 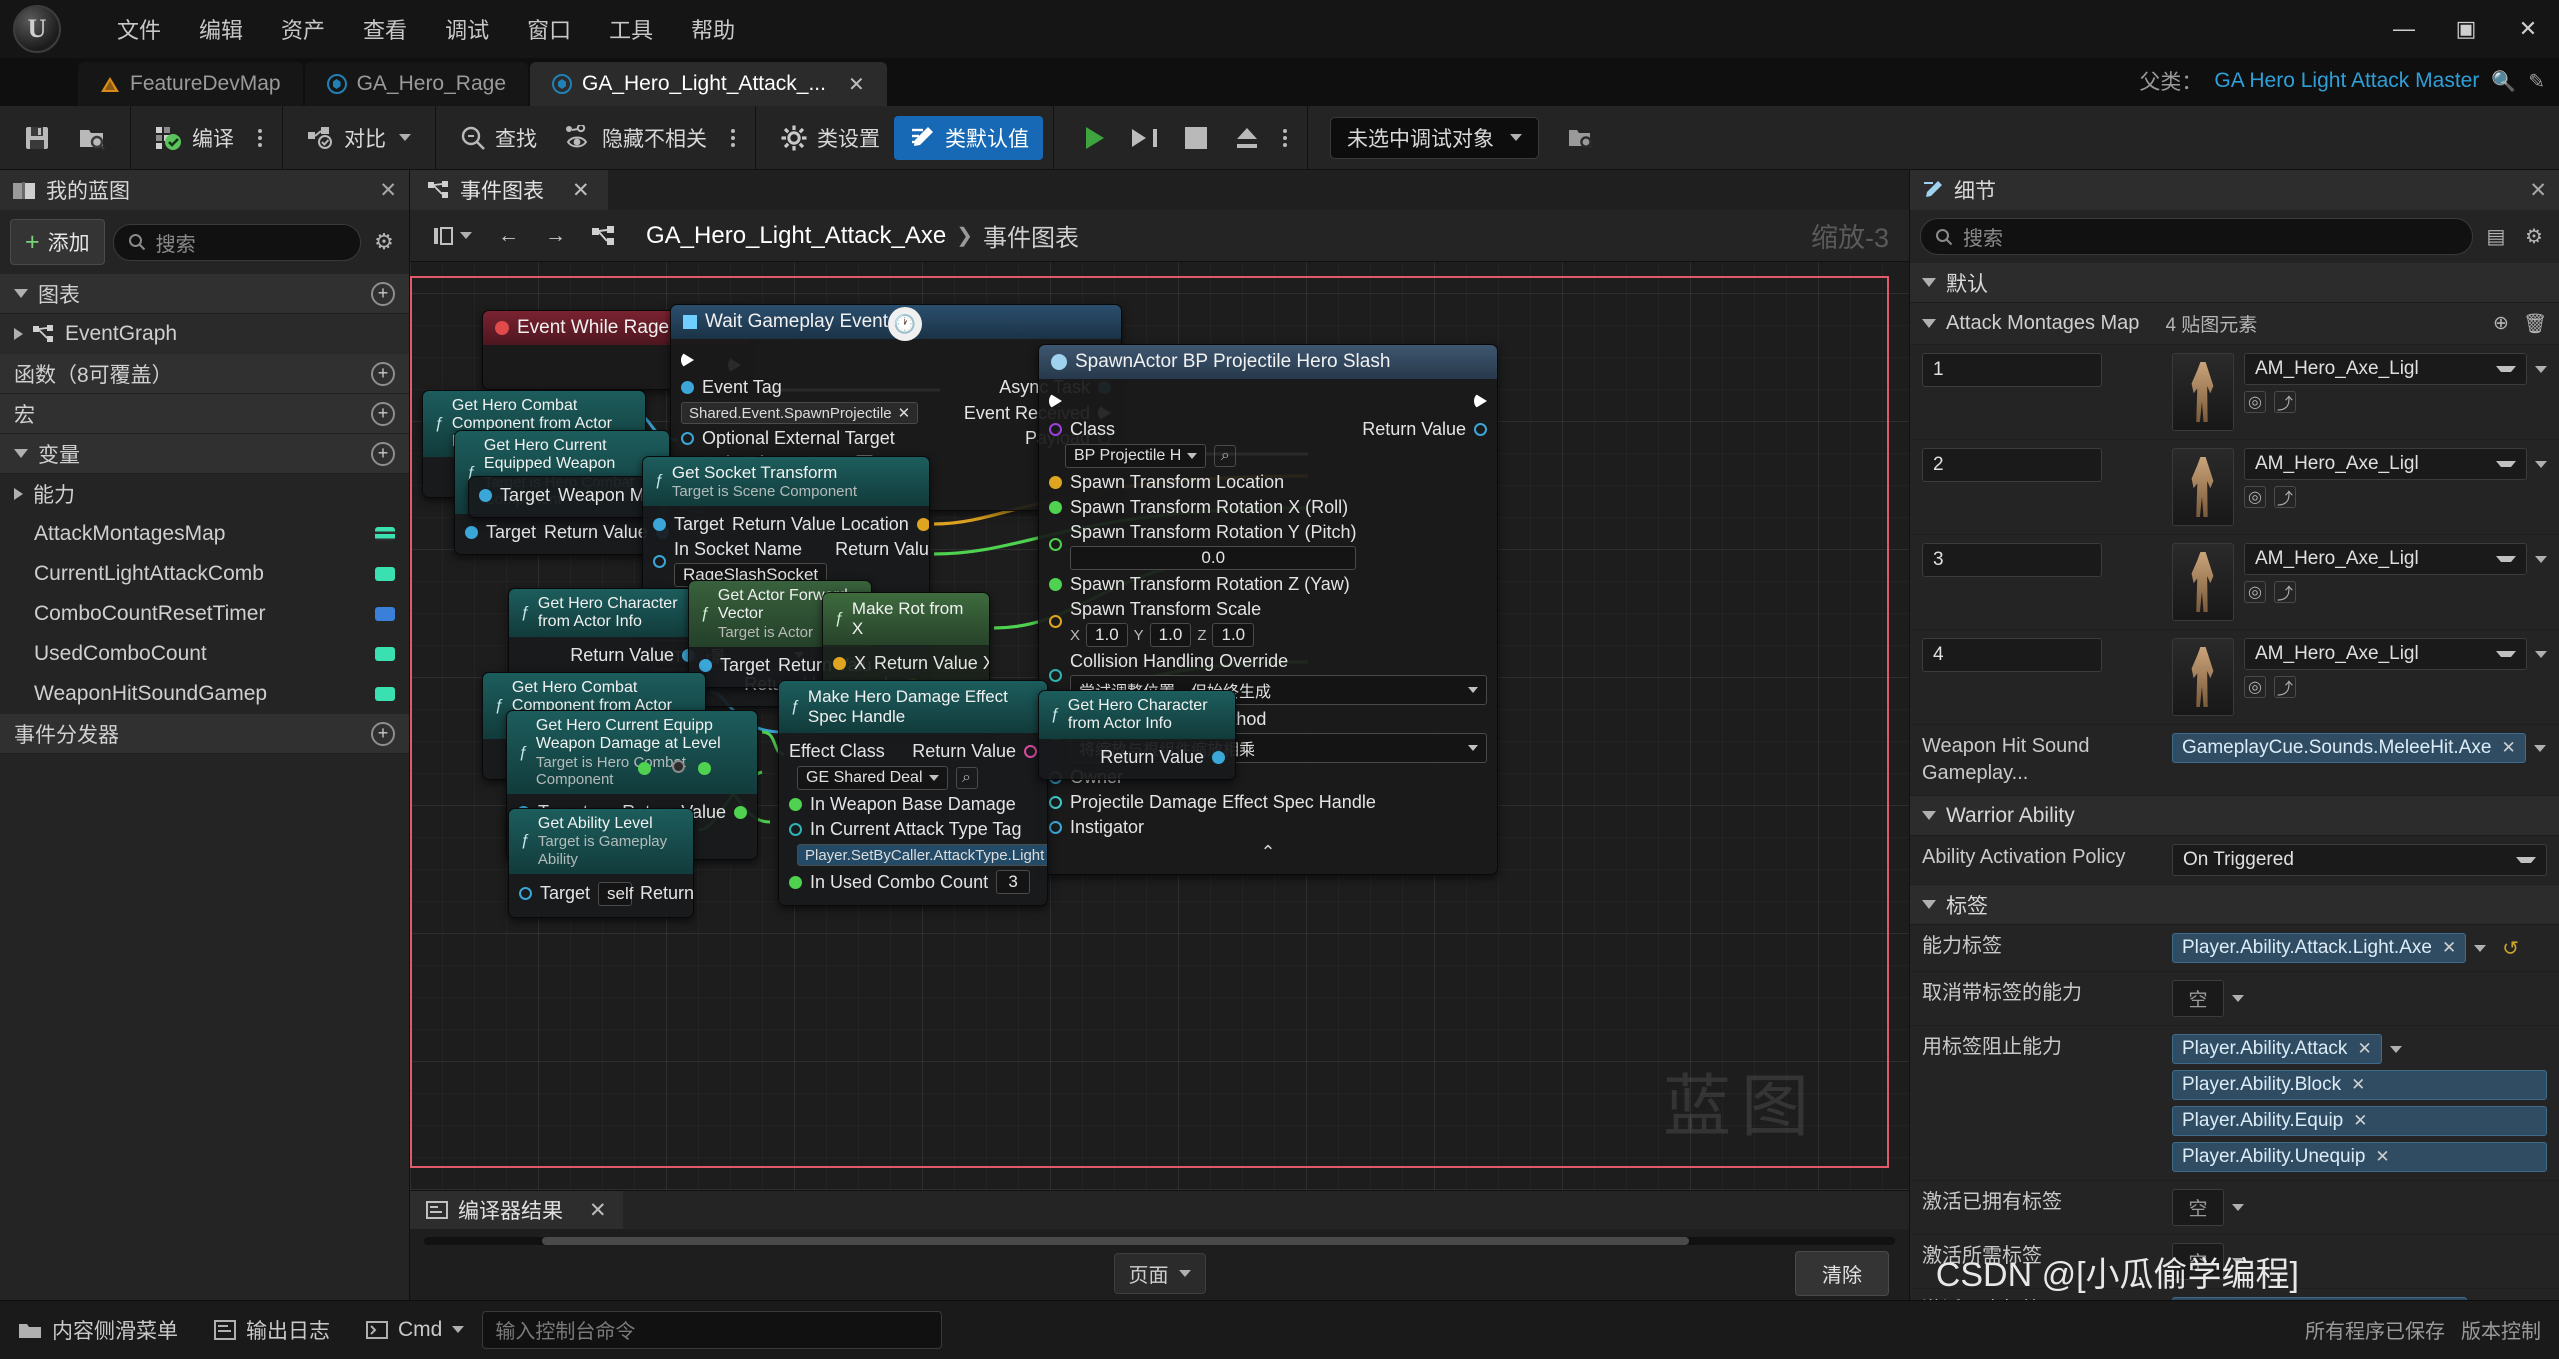 I want to click on tag-chip: Player.Ability.Unequip ✕, so click(x=2359, y=1157).